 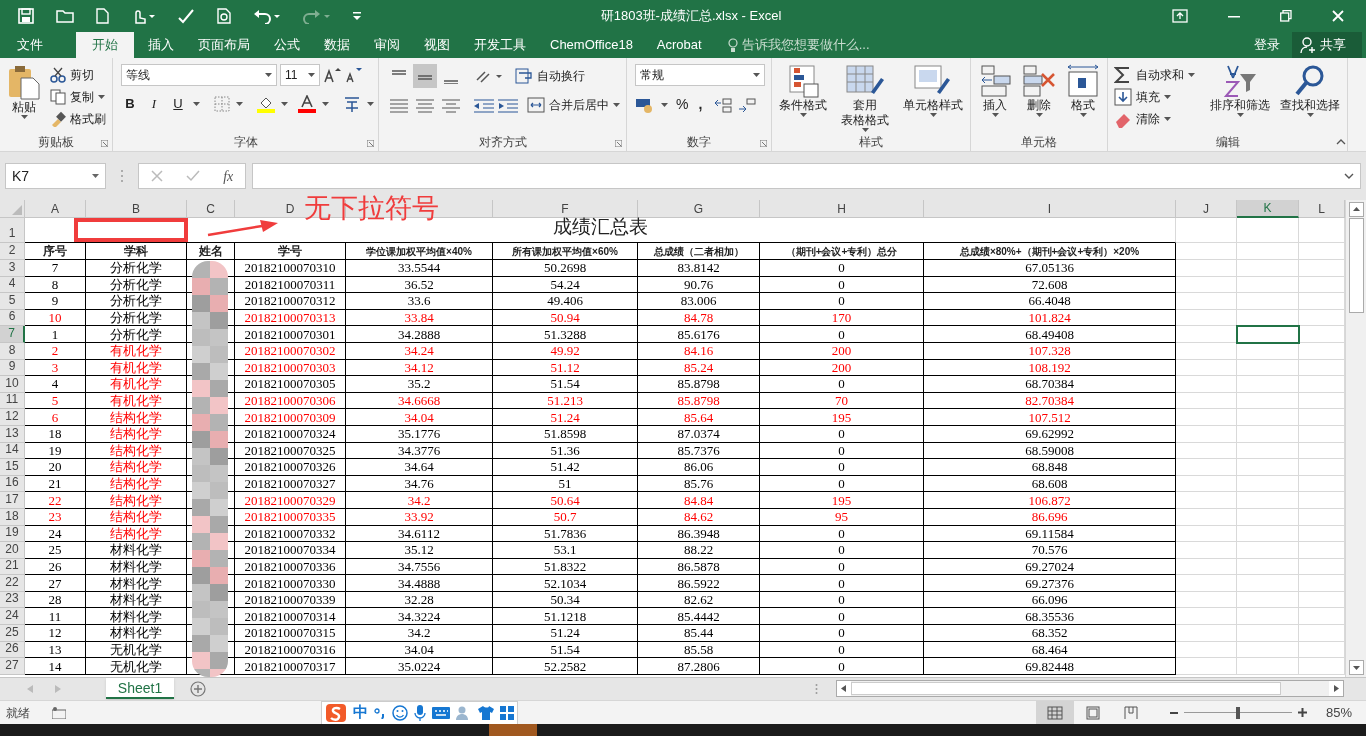 I want to click on keyboard-icon, so click(x=441, y=712).